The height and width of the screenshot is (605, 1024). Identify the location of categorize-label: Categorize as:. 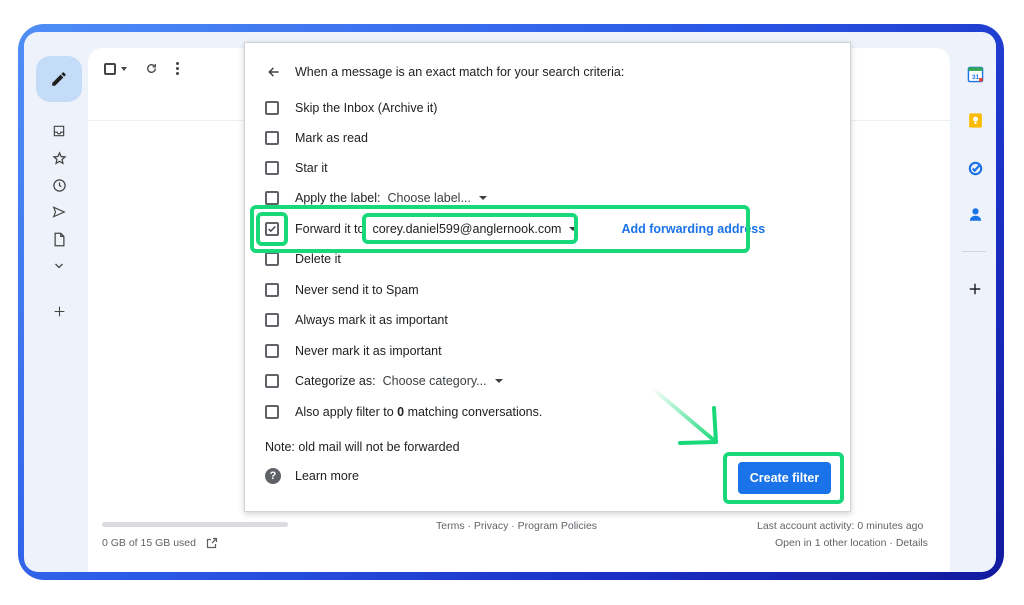
(335, 381).